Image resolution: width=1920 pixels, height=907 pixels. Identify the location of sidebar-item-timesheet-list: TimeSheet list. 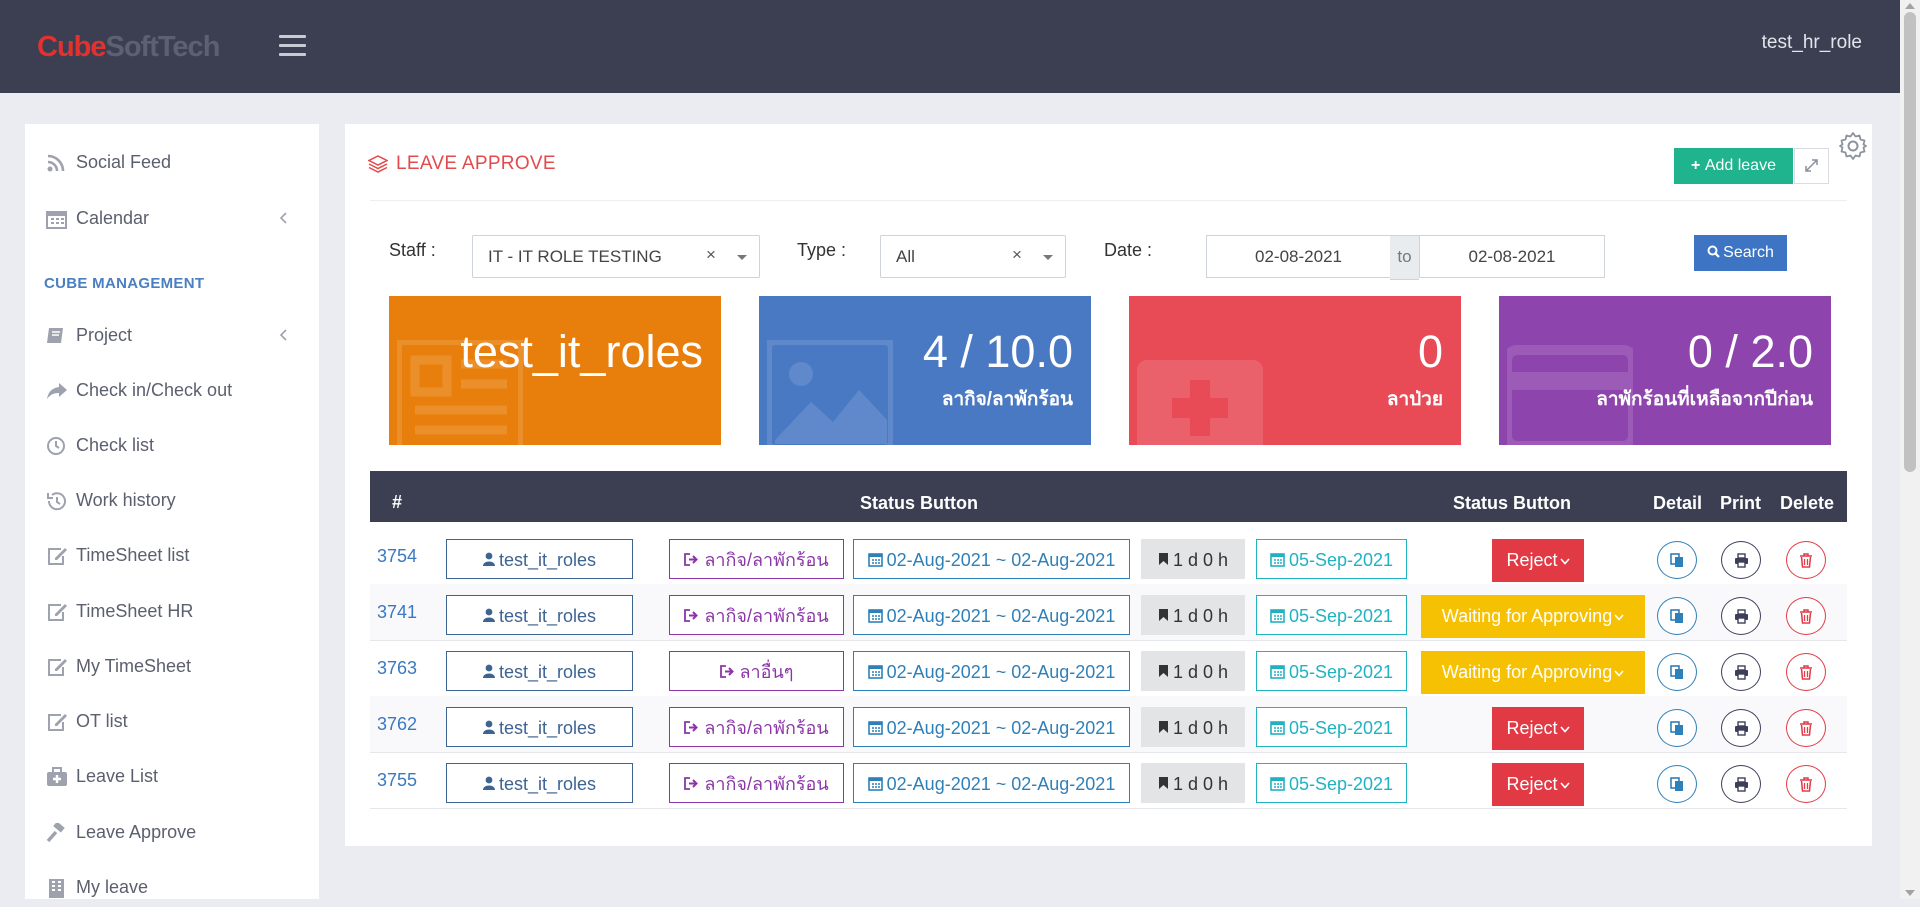
(172, 555).